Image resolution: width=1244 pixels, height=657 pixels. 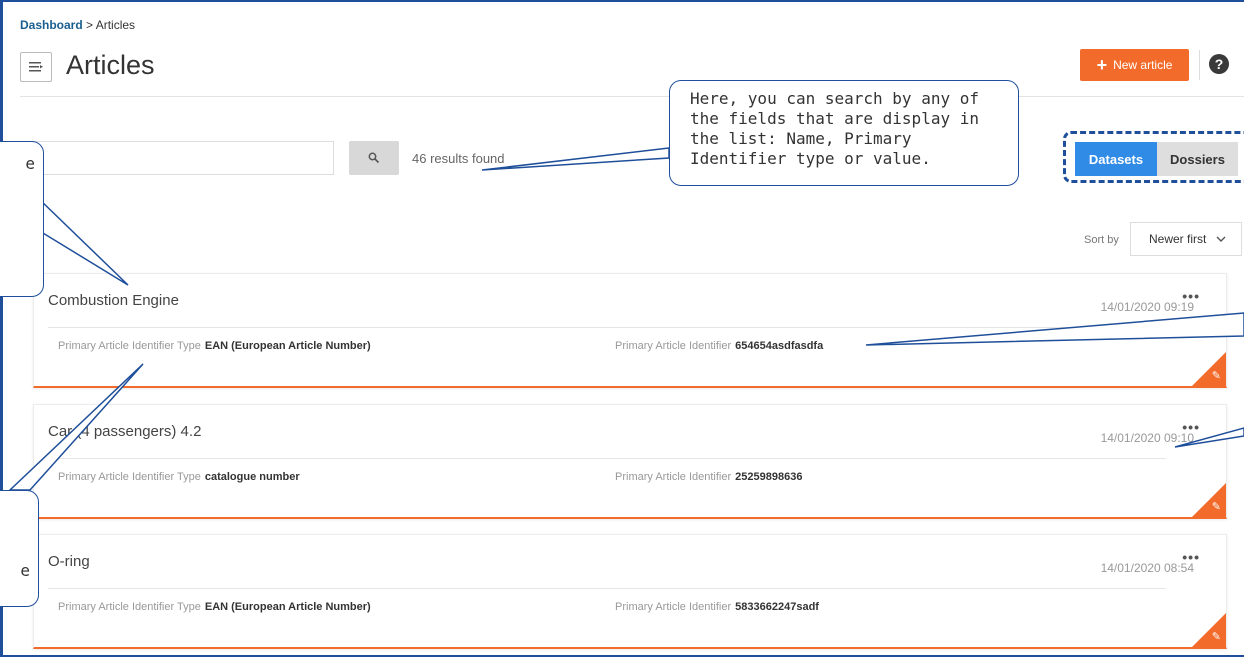 I want to click on callout-pointer-left-bottom, so click(x=76, y=427).